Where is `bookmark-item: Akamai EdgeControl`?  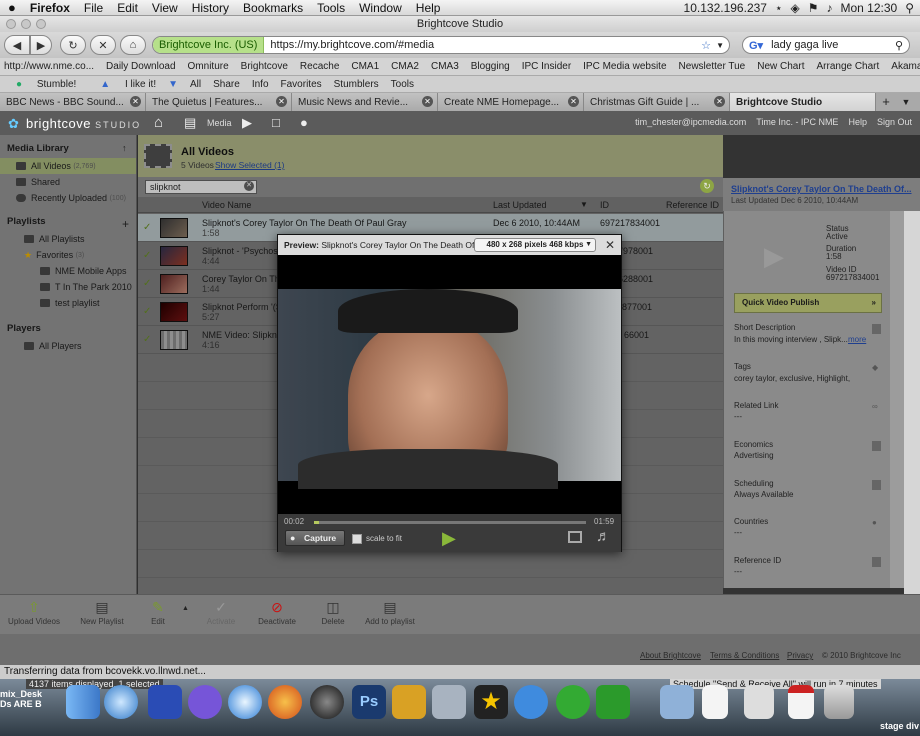 bookmark-item: Akamai EdgeControl is located at coordinates (905, 66).